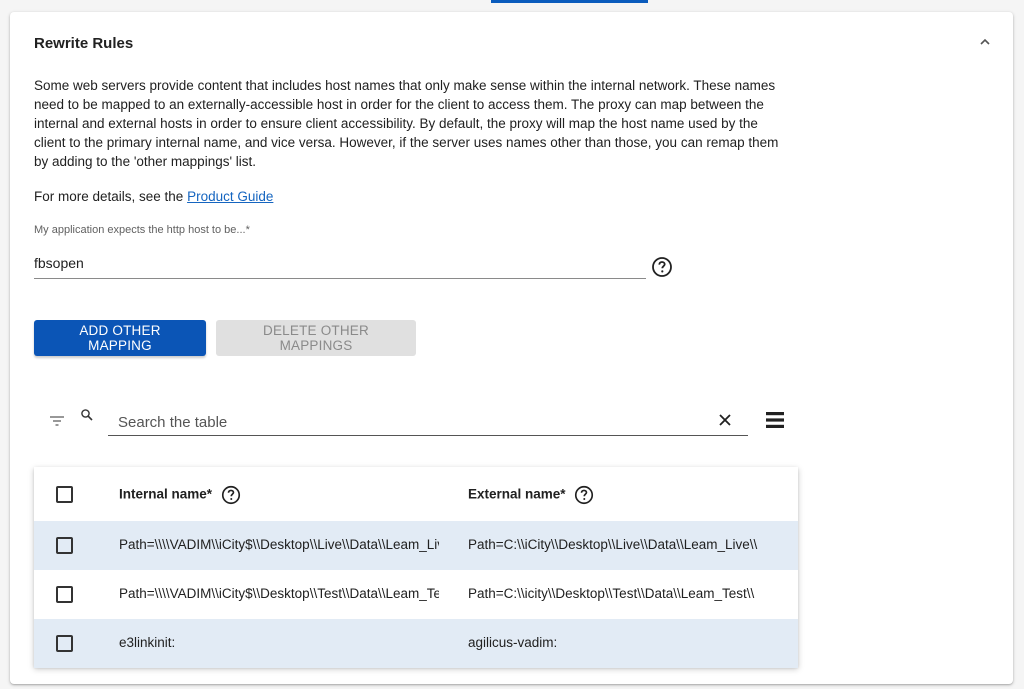 The image size is (1024, 689). I want to click on details-prefix: For more details, see the, so click(111, 196).